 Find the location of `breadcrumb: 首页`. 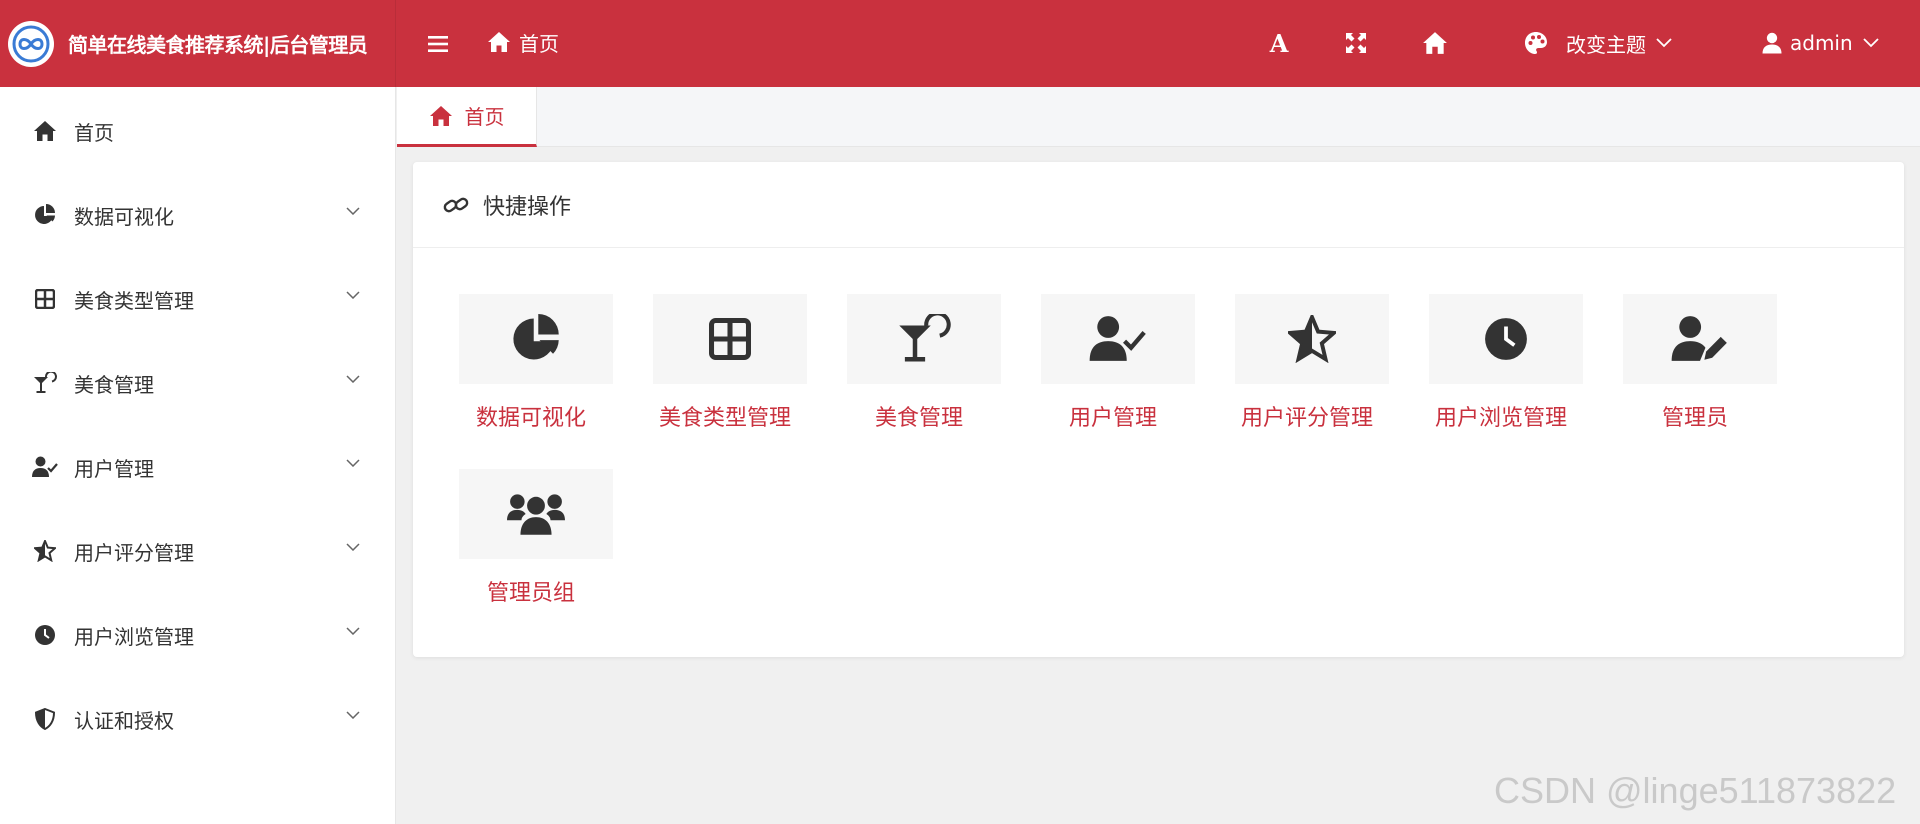

breadcrumb: 首页 is located at coordinates (523, 42).